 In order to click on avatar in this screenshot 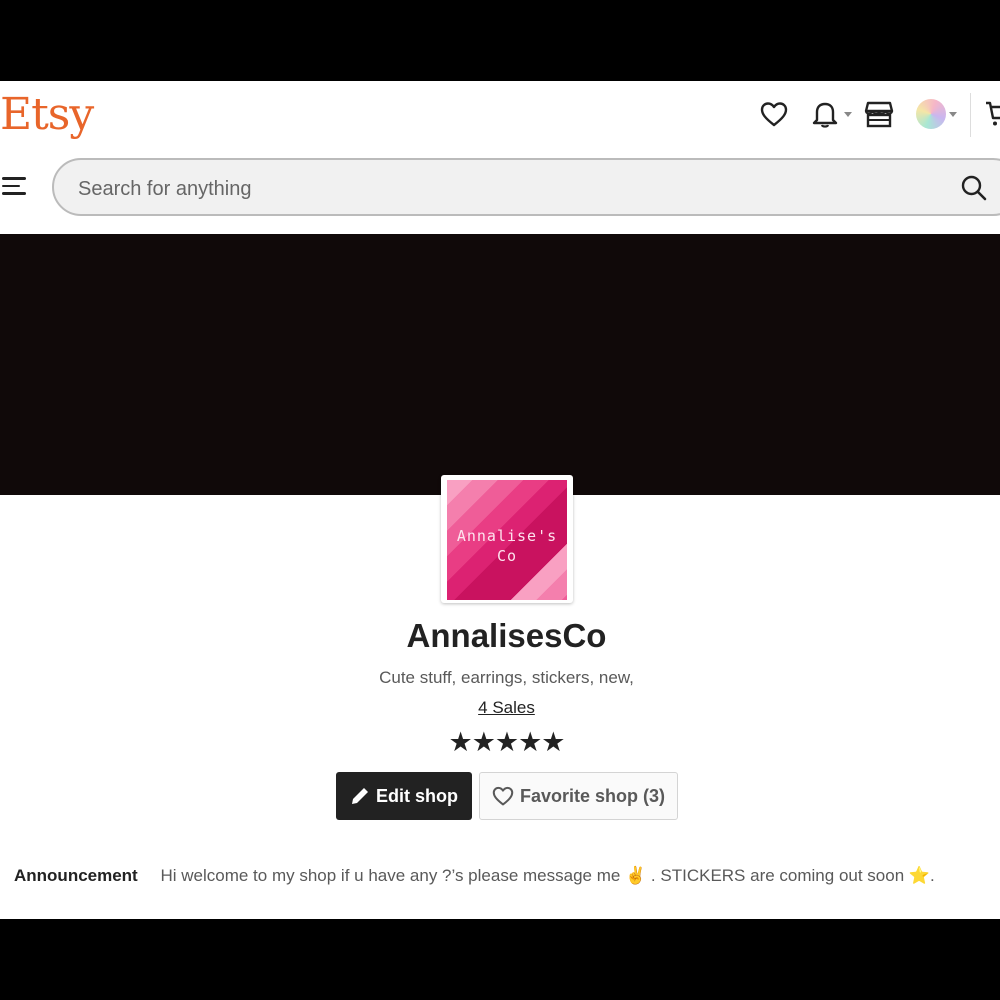, I will do `click(931, 114)`.